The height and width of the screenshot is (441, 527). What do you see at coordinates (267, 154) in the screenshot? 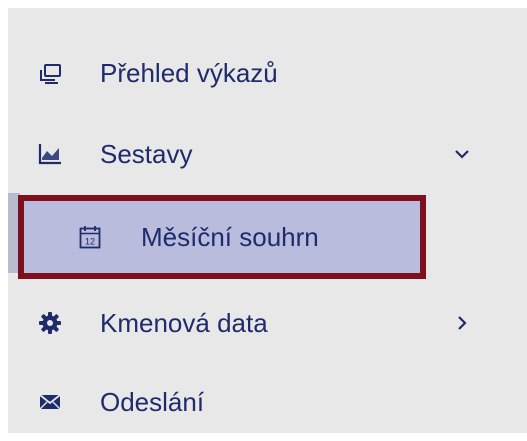
I see `sidebar-item-sestavy: Sestavy` at bounding box center [267, 154].